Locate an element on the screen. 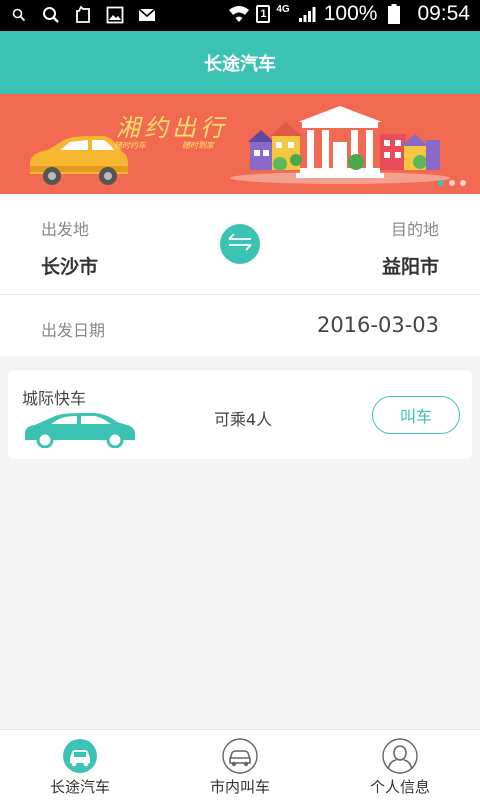 The height and width of the screenshot is (800, 480). service-name: 城际快车 is located at coordinates (54, 398).